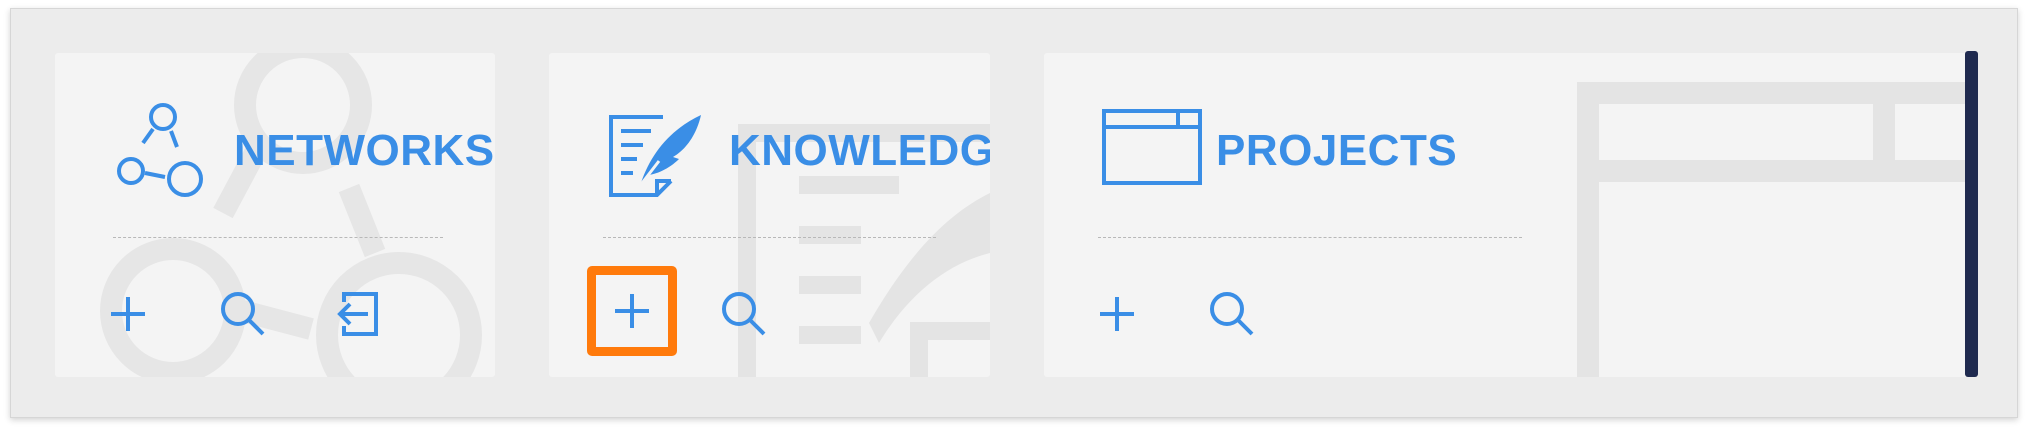 This screenshot has height=430, width=2030. I want to click on scrollbar-thumb, so click(1971, 214).